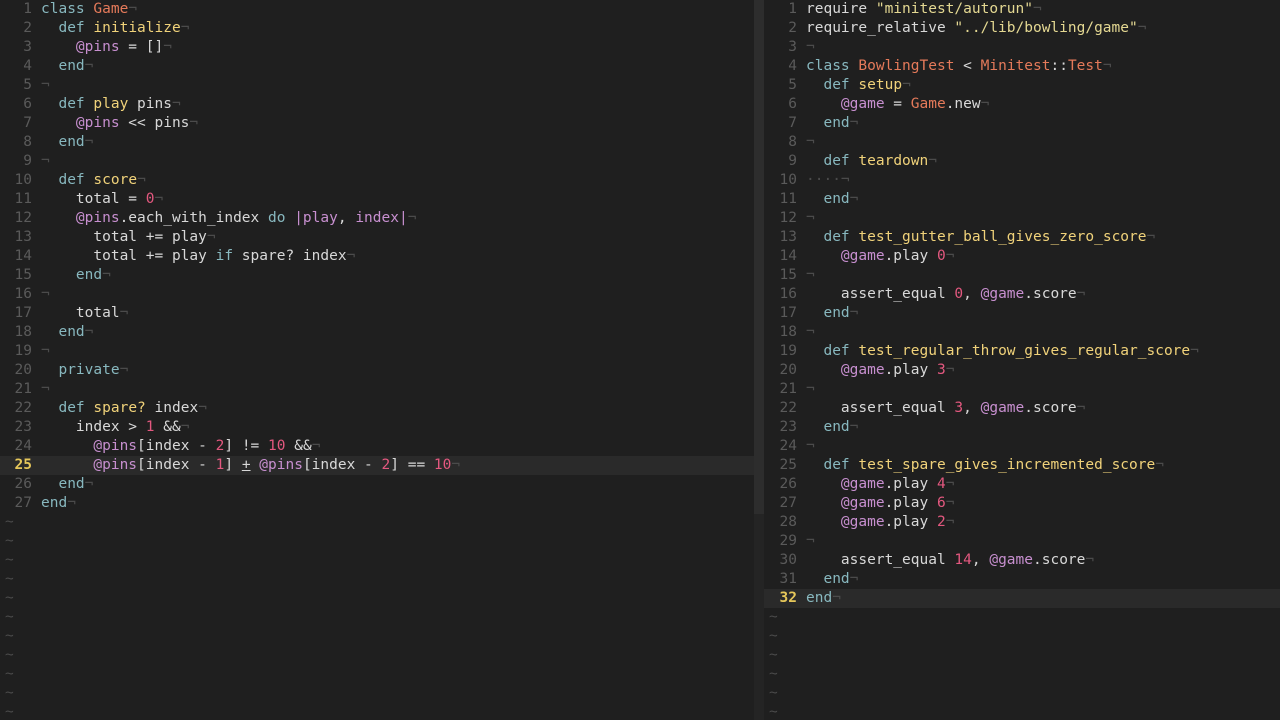 This screenshot has height=720, width=1280. I want to click on code-line: 8 ¬, so click(1022, 142).